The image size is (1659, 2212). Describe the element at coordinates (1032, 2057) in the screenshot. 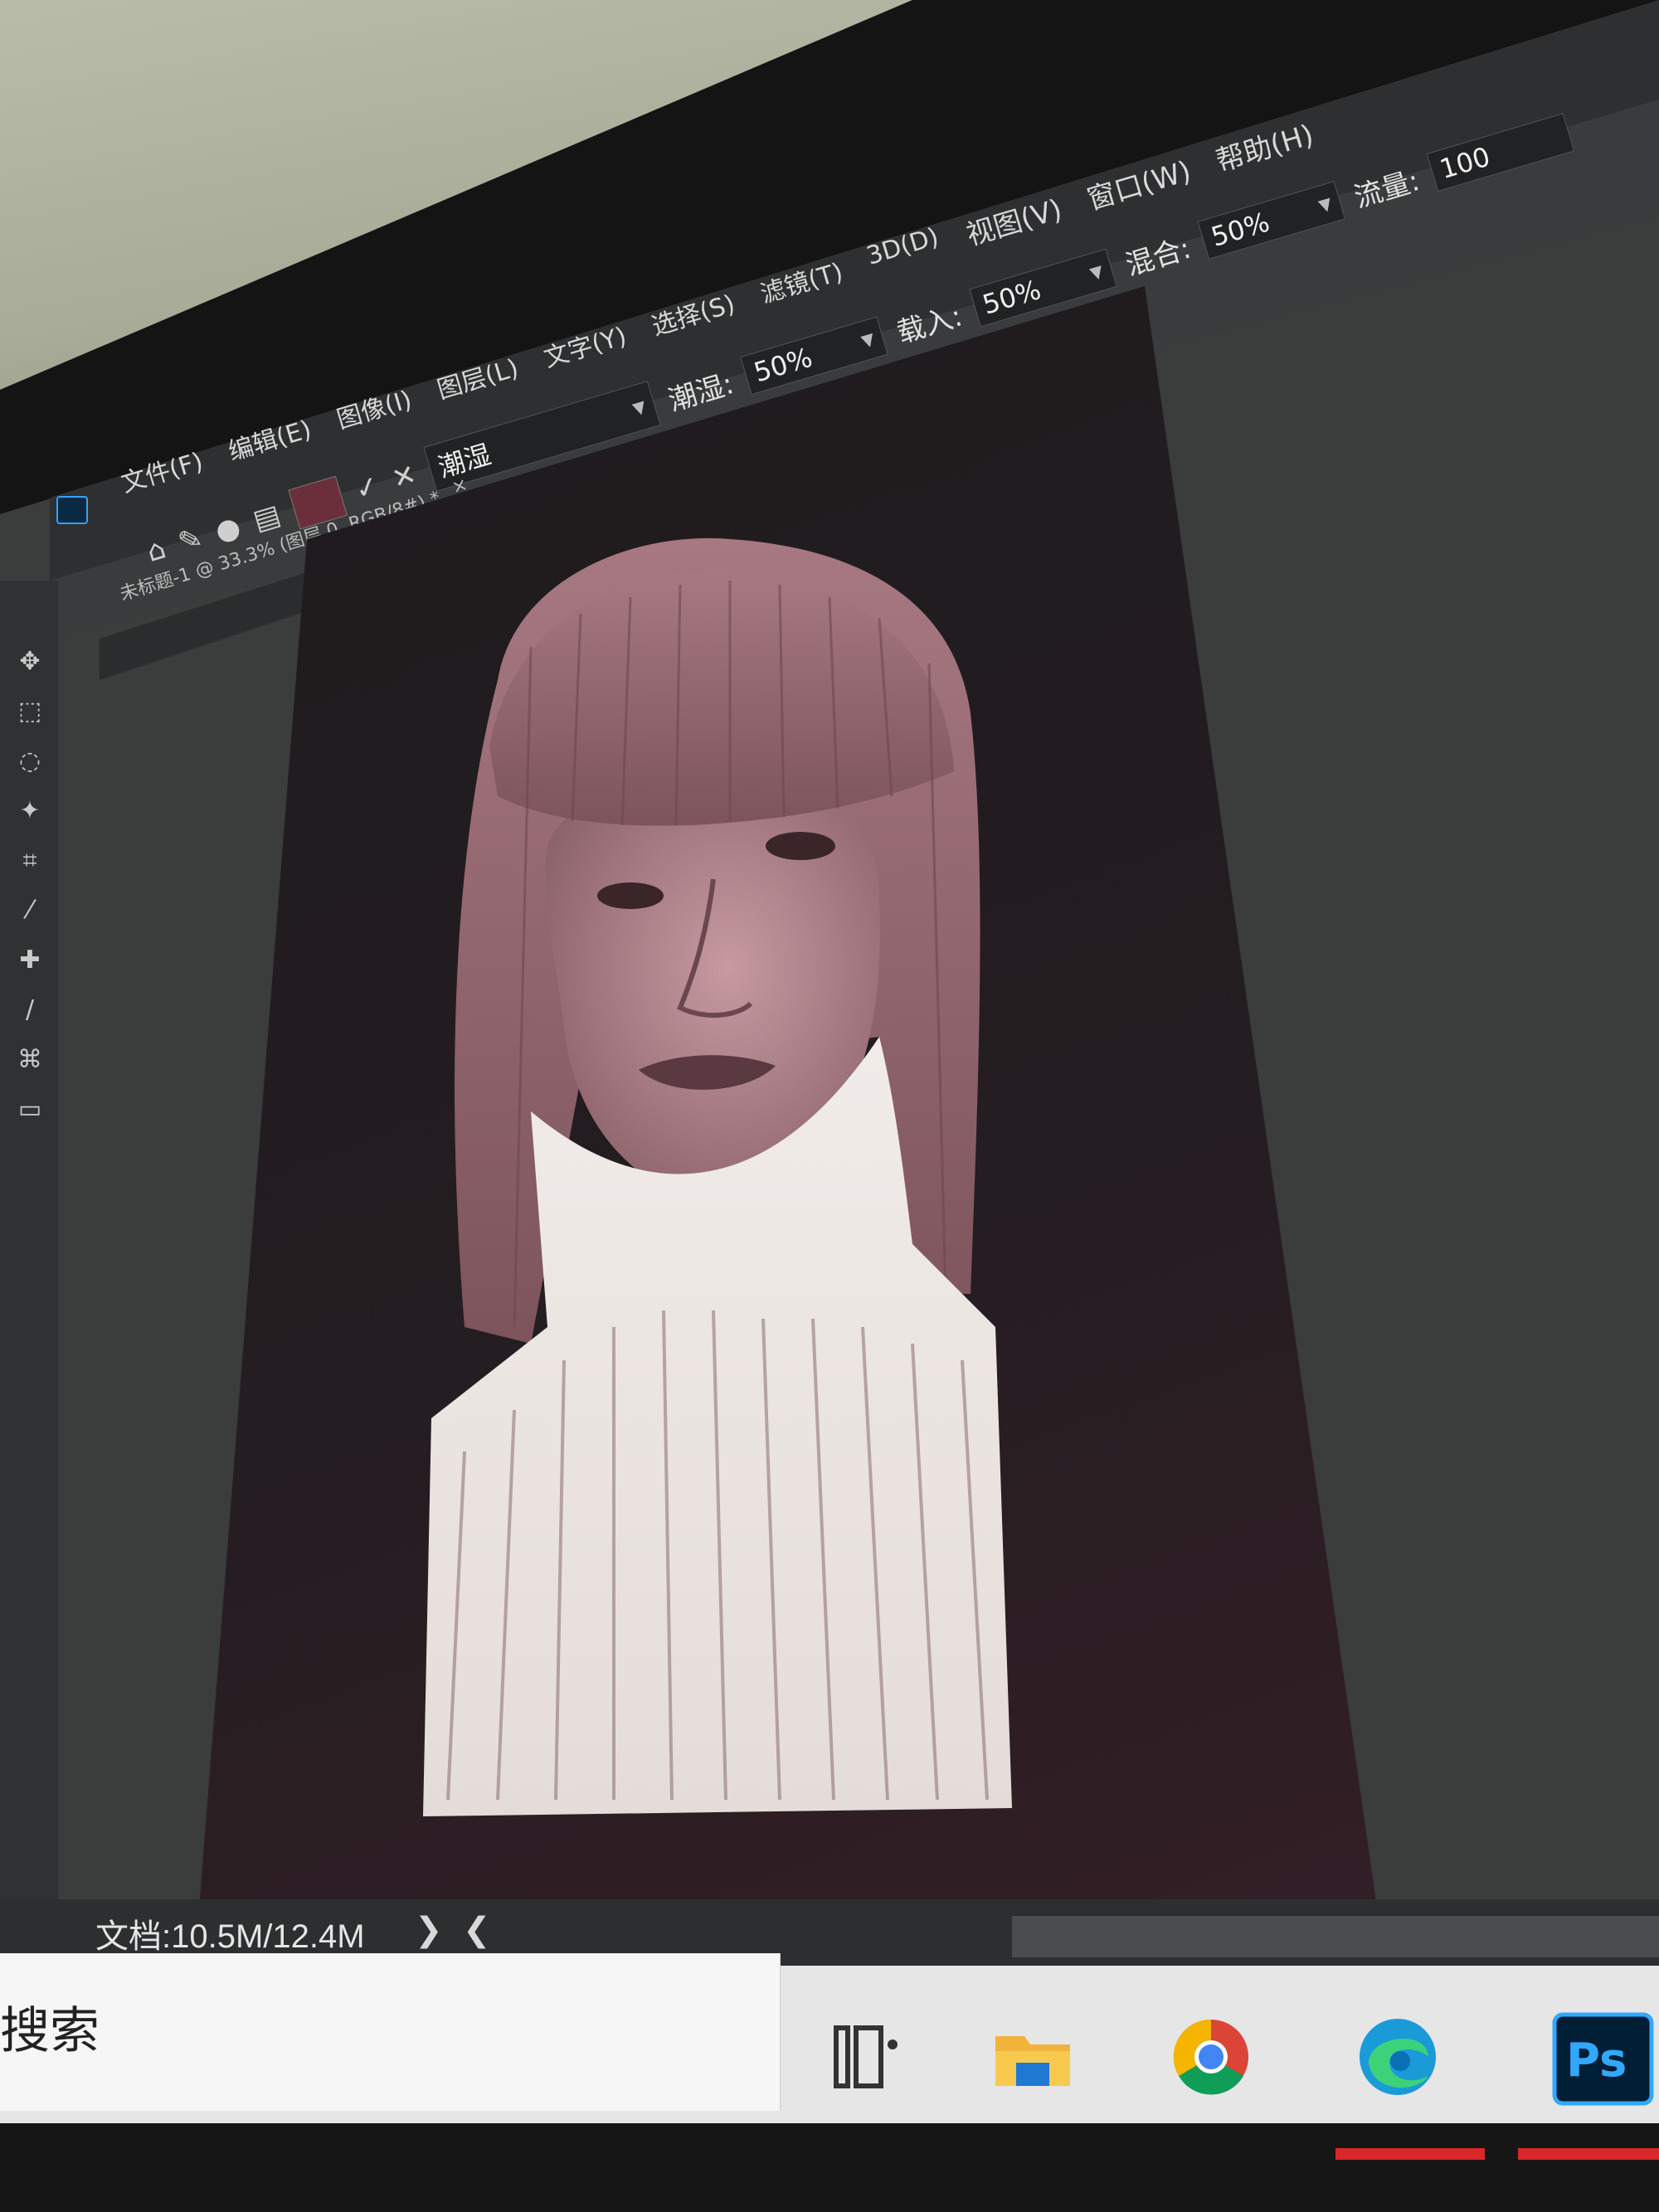

I see `file-explorer-icon` at that location.